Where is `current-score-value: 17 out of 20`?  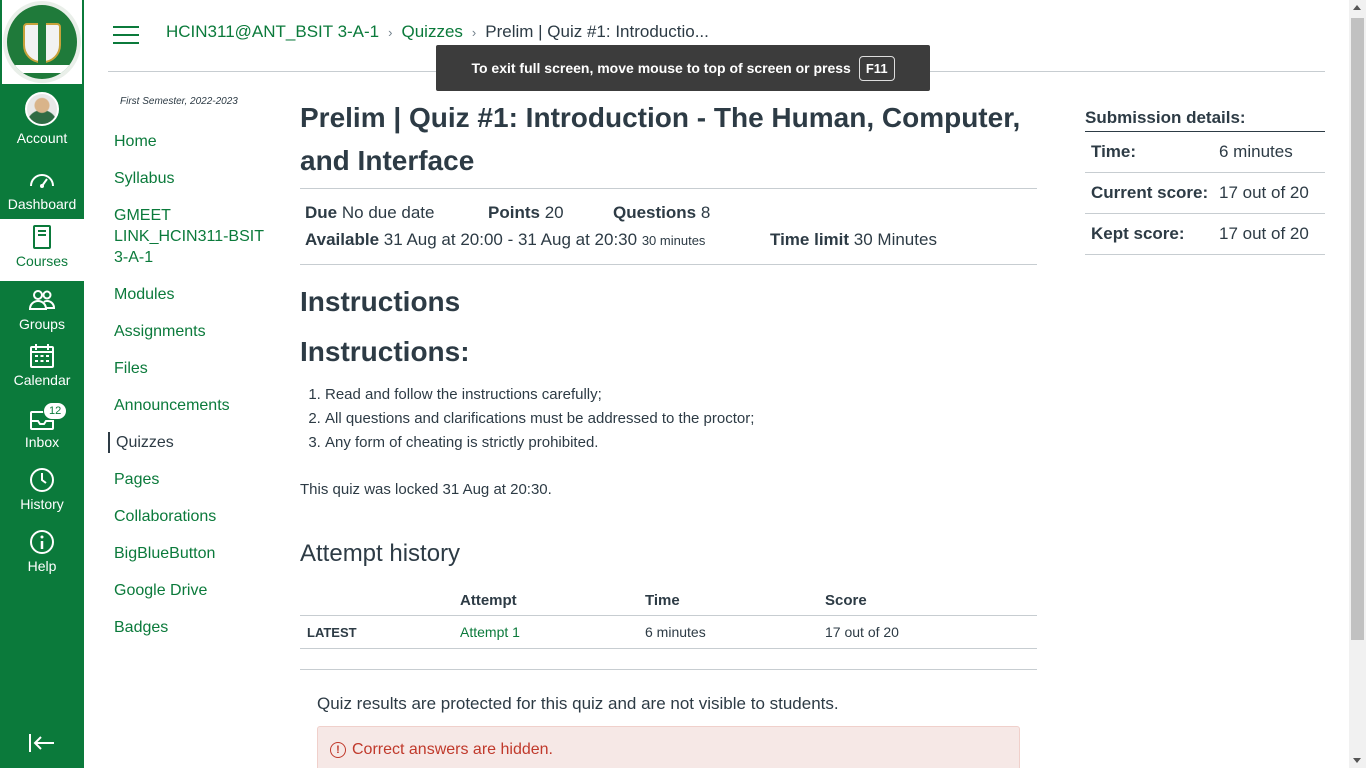 current-score-value: 17 out of 20 is located at coordinates (1264, 192).